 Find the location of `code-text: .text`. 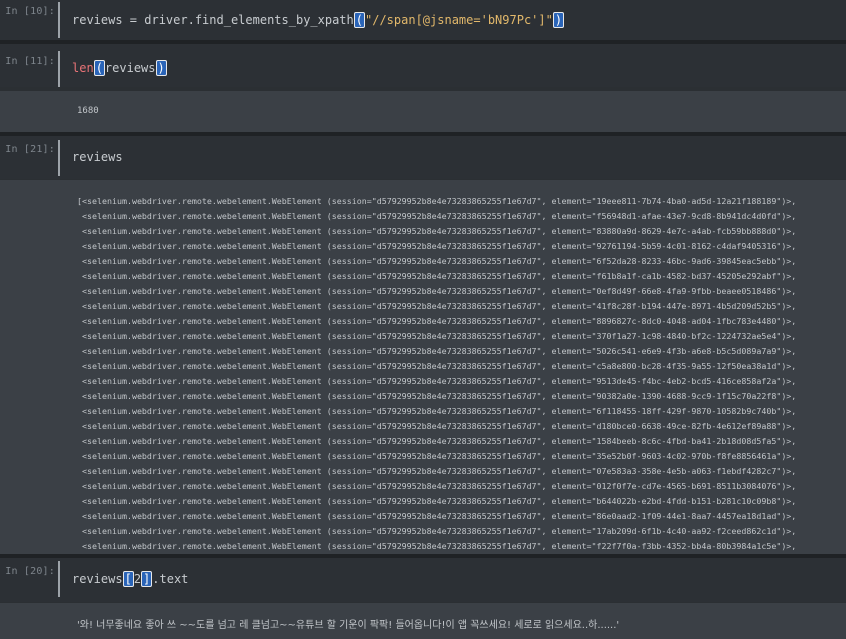

code-text: .text is located at coordinates (170, 579).